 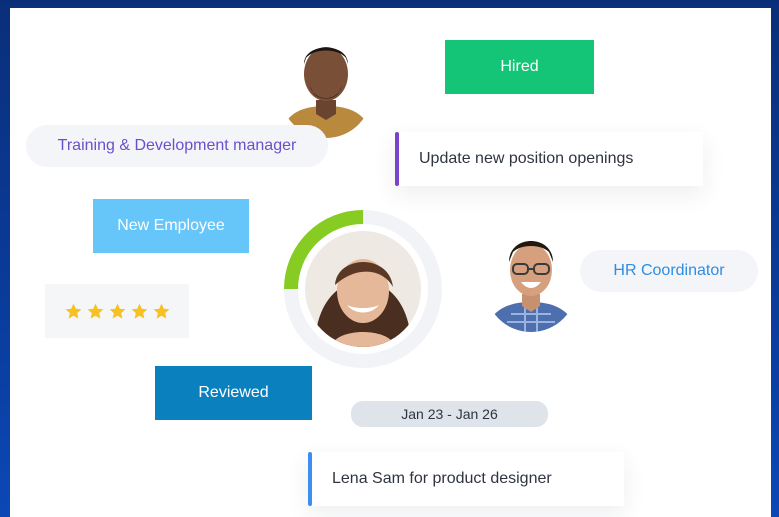 I want to click on role-label: HR Coordinator, so click(x=669, y=270).